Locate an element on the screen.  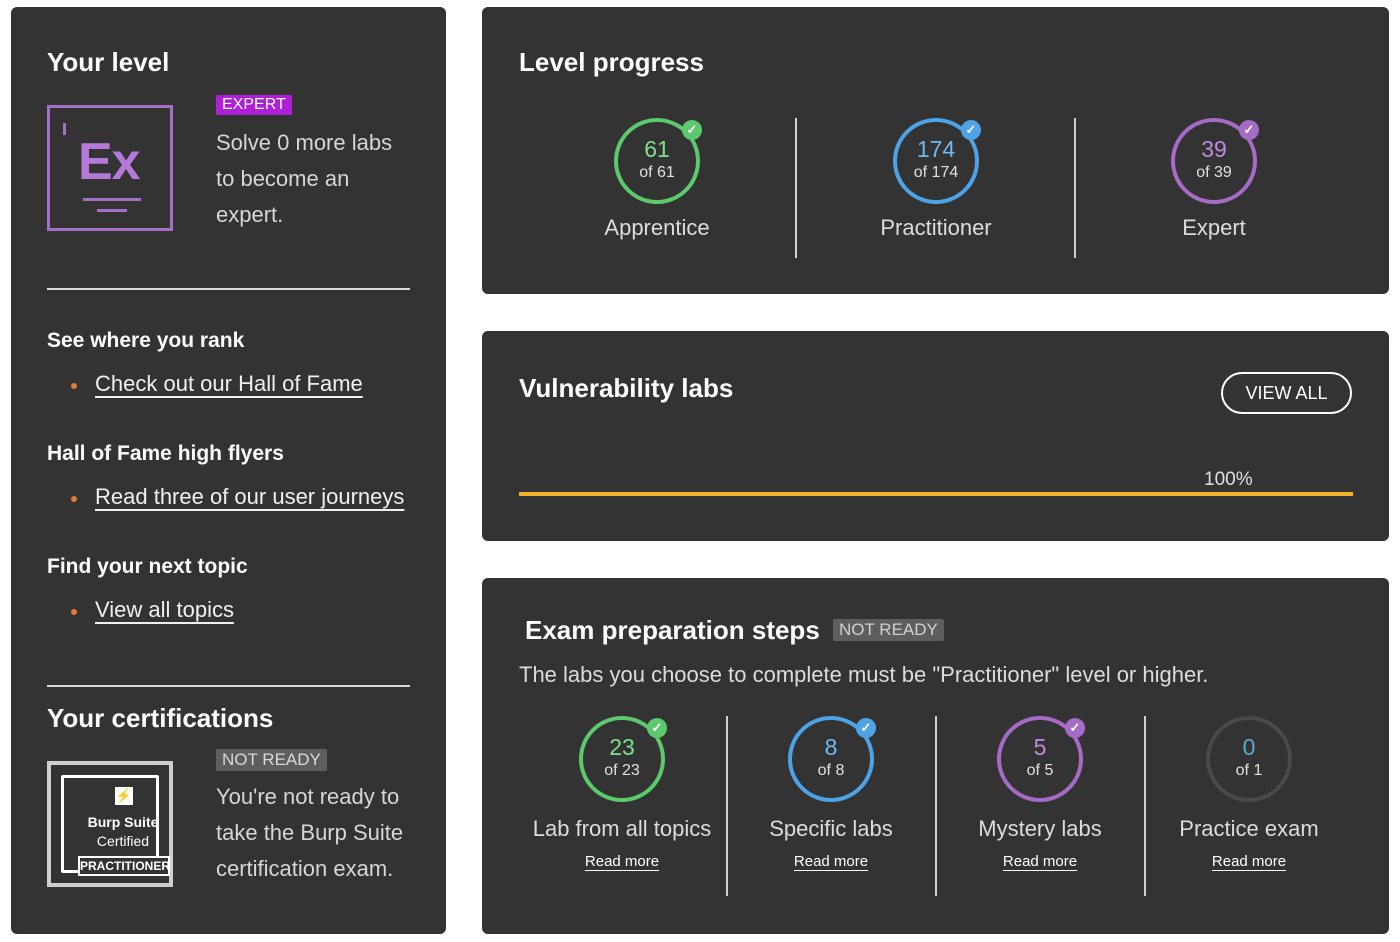
apprentice-label: Apprentice is located at coordinates (657, 227).